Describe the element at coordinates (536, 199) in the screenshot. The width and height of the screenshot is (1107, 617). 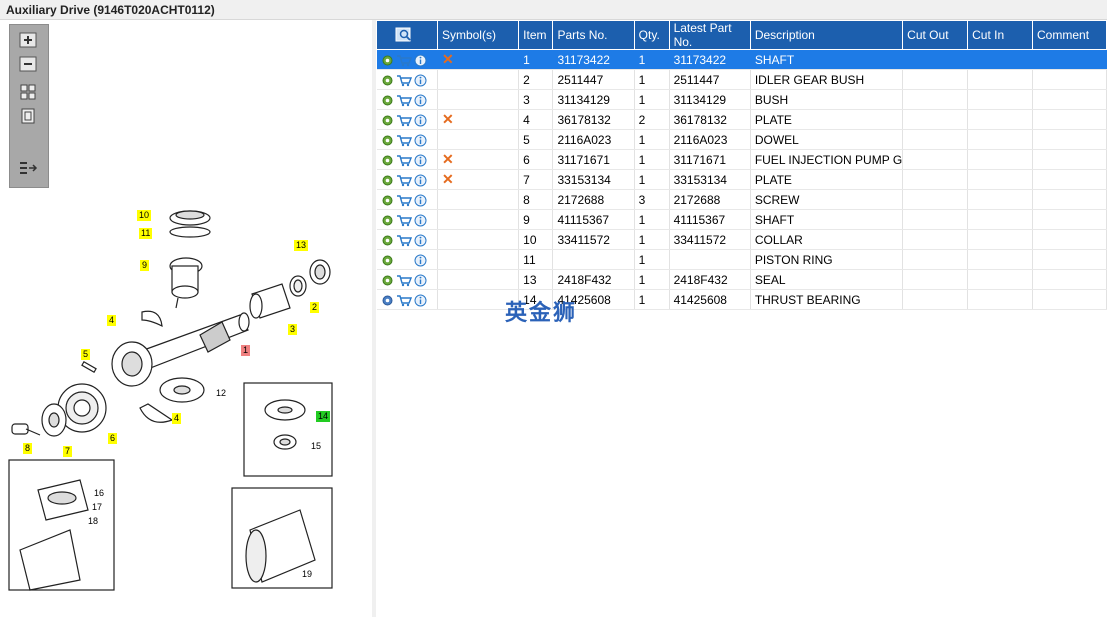
I see `item-cell: 8` at that location.